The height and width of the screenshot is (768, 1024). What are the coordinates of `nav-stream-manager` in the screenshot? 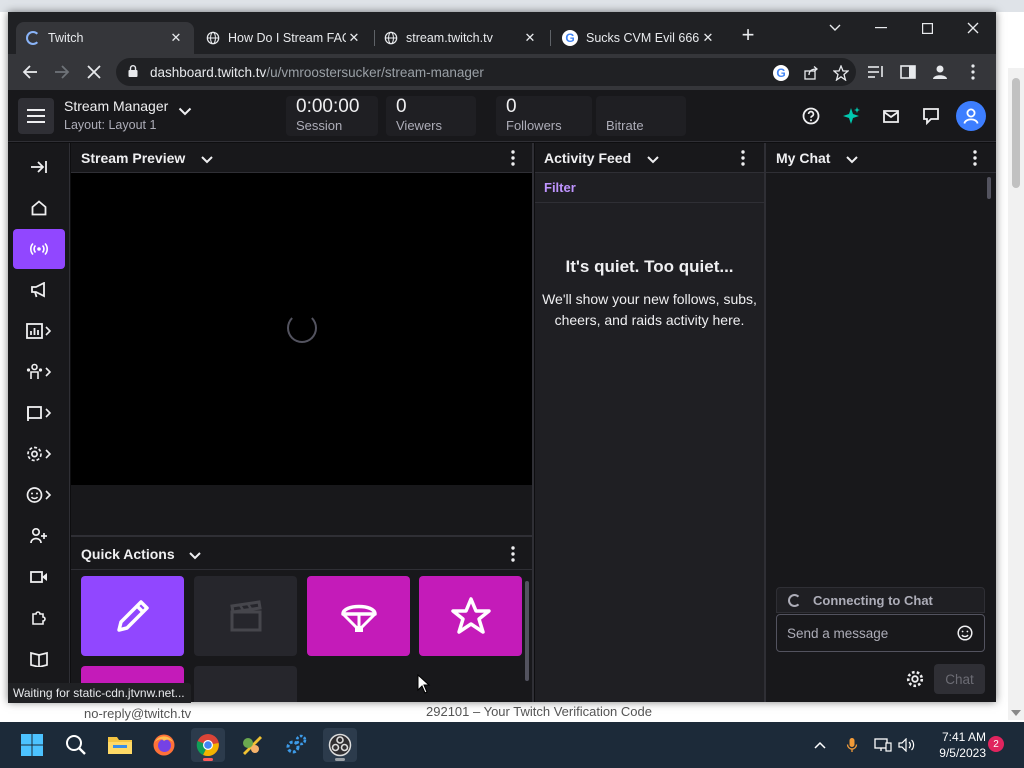 It's located at (39, 249).